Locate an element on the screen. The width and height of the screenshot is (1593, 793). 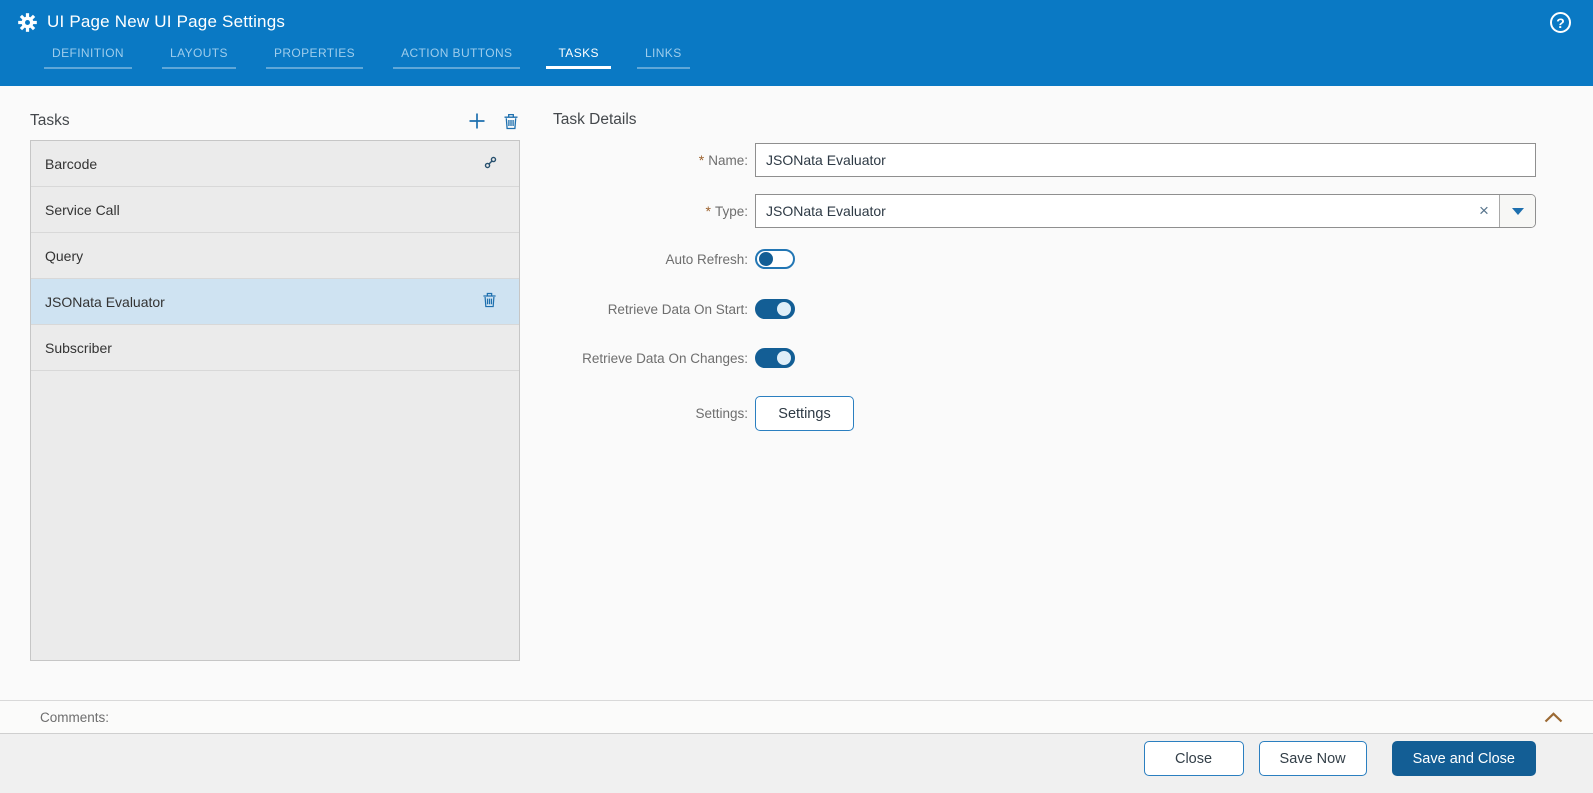
type-dropdown-button is located at coordinates (1517, 211).